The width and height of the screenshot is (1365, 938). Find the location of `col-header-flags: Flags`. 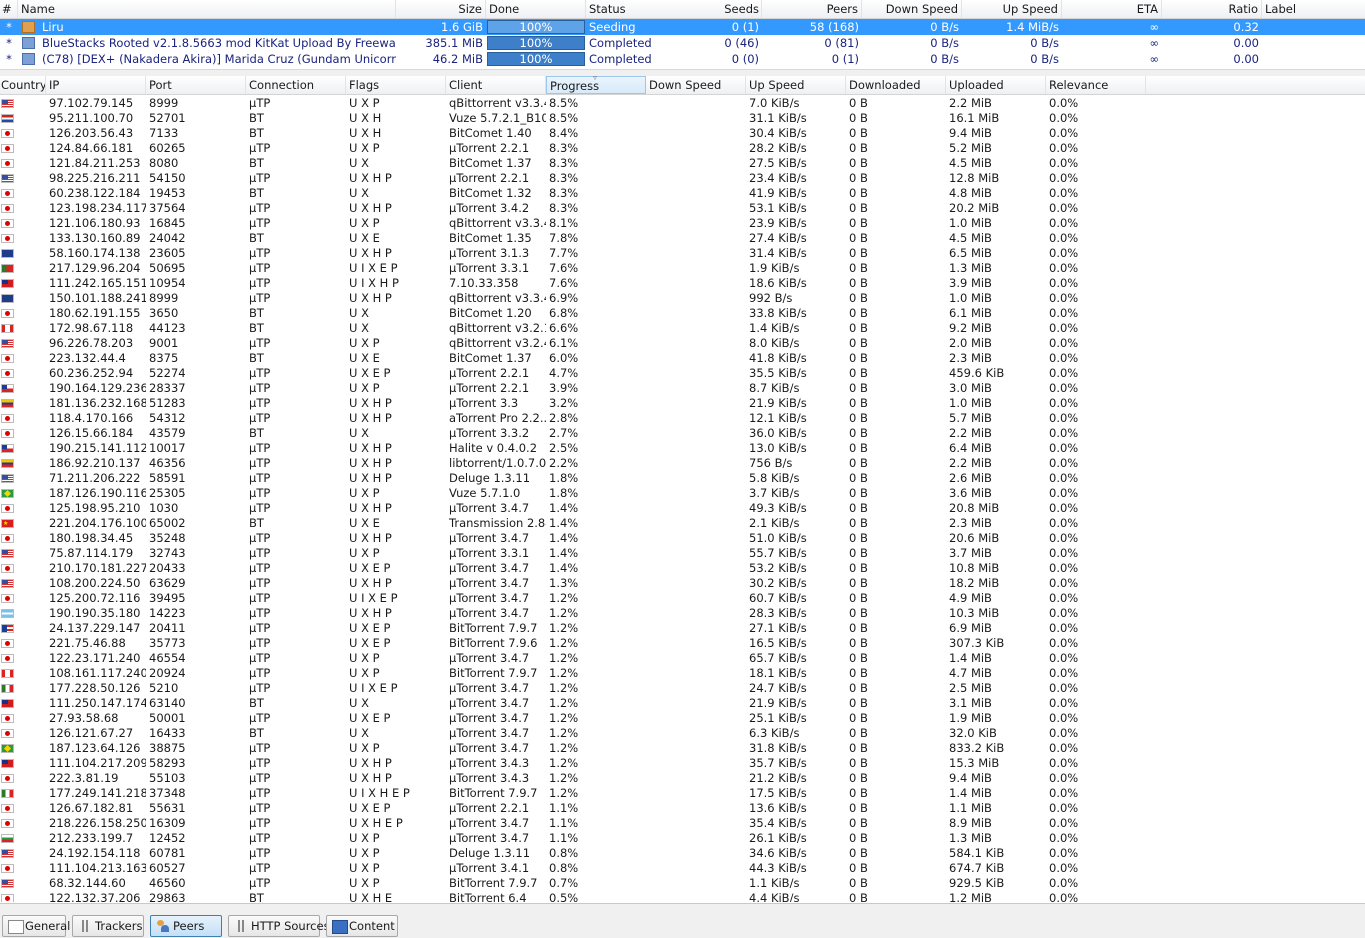

col-header-flags: Flags is located at coordinates (396, 85).